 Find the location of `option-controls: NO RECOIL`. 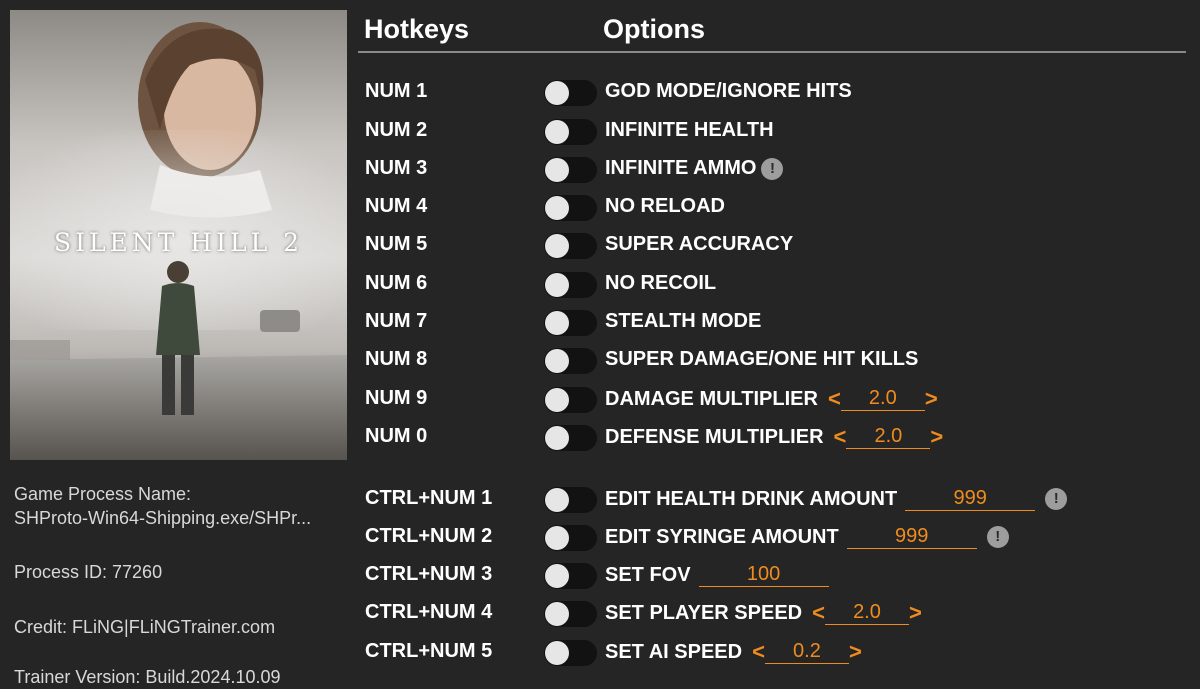

option-controls: NO RECOIL is located at coordinates (660, 283).